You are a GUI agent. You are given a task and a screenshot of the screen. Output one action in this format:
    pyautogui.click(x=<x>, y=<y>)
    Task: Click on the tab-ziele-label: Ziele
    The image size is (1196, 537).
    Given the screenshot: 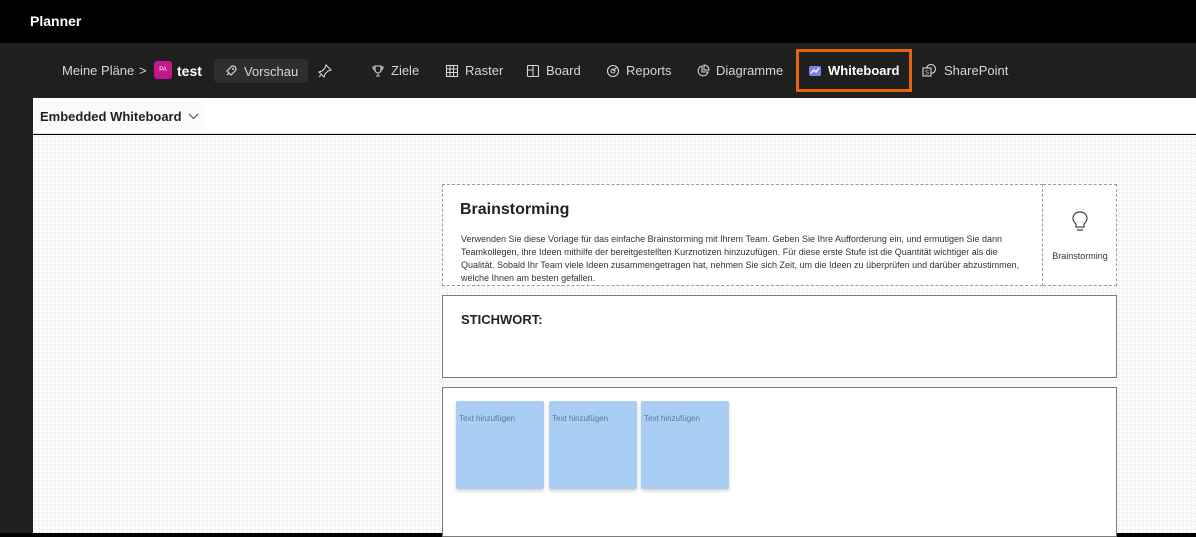 What is the action you would take?
    pyautogui.click(x=405, y=70)
    